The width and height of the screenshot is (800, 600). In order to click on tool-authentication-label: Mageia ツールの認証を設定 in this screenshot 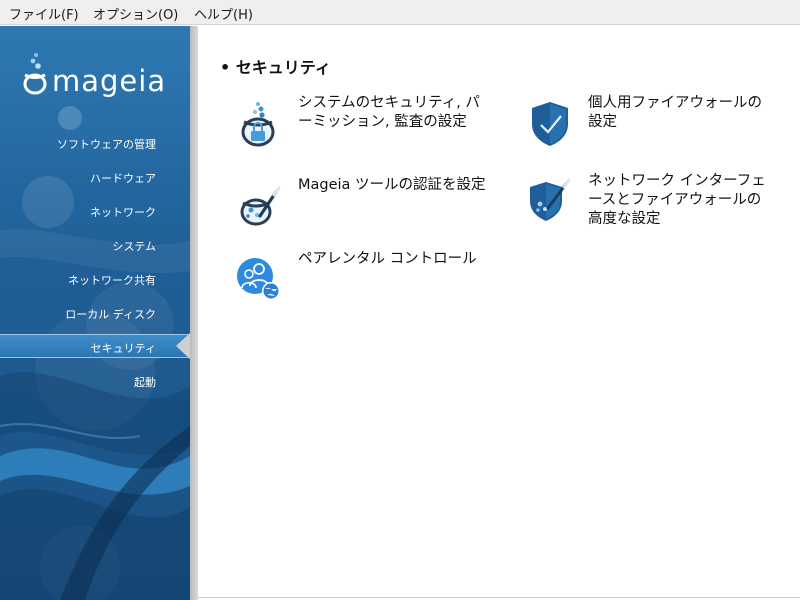, I will do `click(392, 185)`.